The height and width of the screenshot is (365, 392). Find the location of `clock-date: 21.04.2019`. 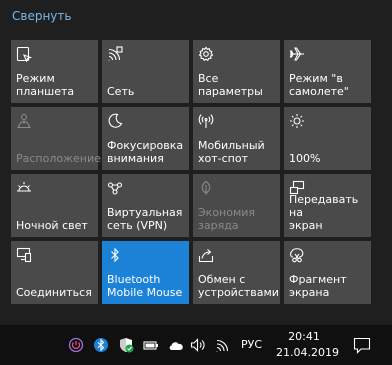

clock-date: 21.04.2019 is located at coordinates (307, 352).